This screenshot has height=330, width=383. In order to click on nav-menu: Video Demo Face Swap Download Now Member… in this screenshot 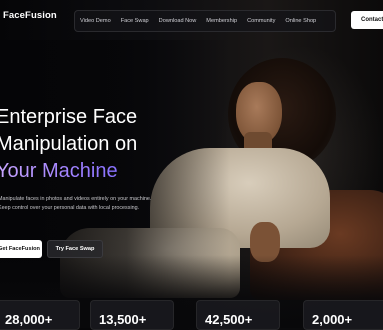, I will do `click(205, 21)`.